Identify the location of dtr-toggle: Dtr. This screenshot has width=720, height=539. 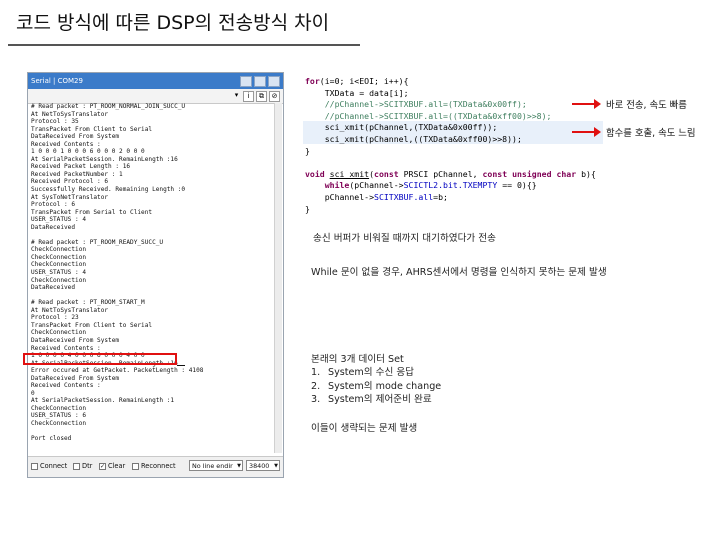
(82, 466).